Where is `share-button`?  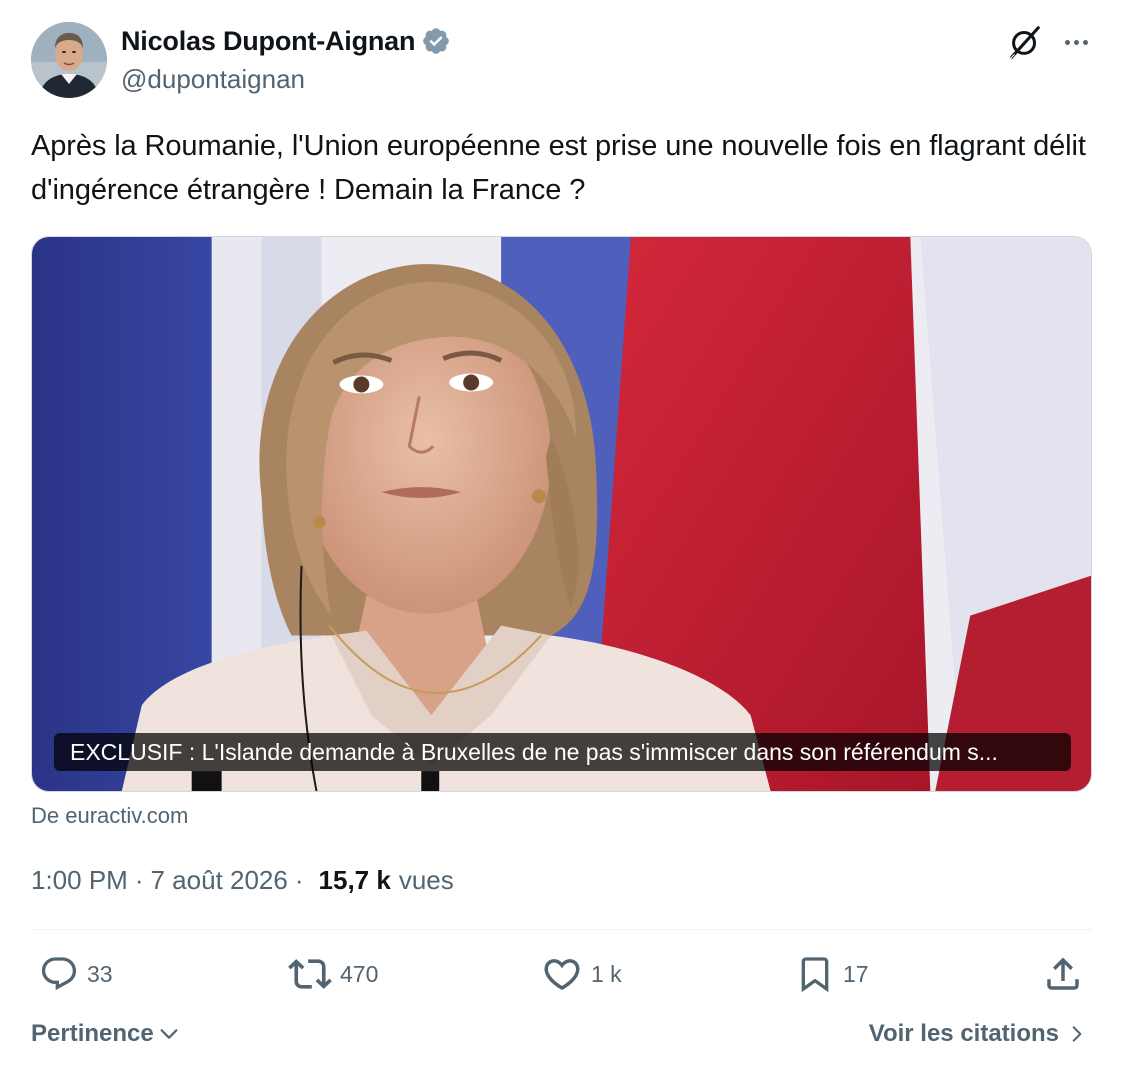
share-button is located at coordinates (1063, 974).